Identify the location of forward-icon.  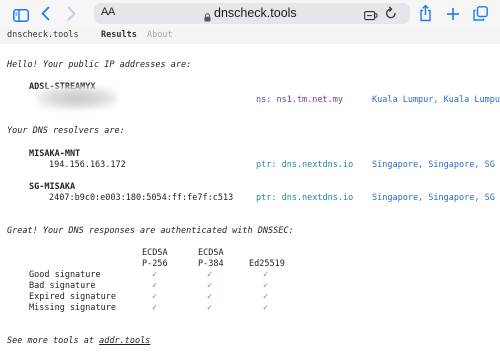
(71, 15).